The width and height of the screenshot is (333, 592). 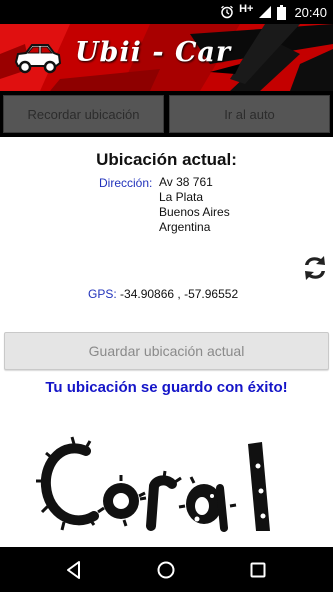 I want to click on current-location-title: Ubicación actual:, so click(x=166, y=159).